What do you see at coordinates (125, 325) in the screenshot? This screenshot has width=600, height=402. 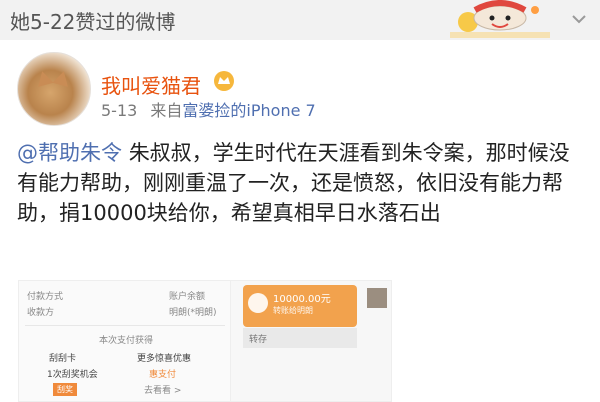 I see `divider` at bounding box center [125, 325].